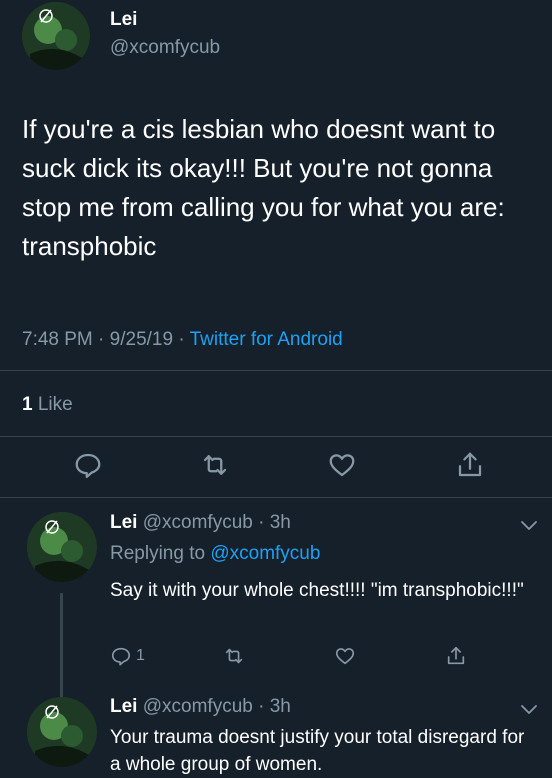 The height and width of the screenshot is (778, 552). Describe the element at coordinates (57, 339) in the screenshot. I see `tweet-time: 7:48 PM` at that location.